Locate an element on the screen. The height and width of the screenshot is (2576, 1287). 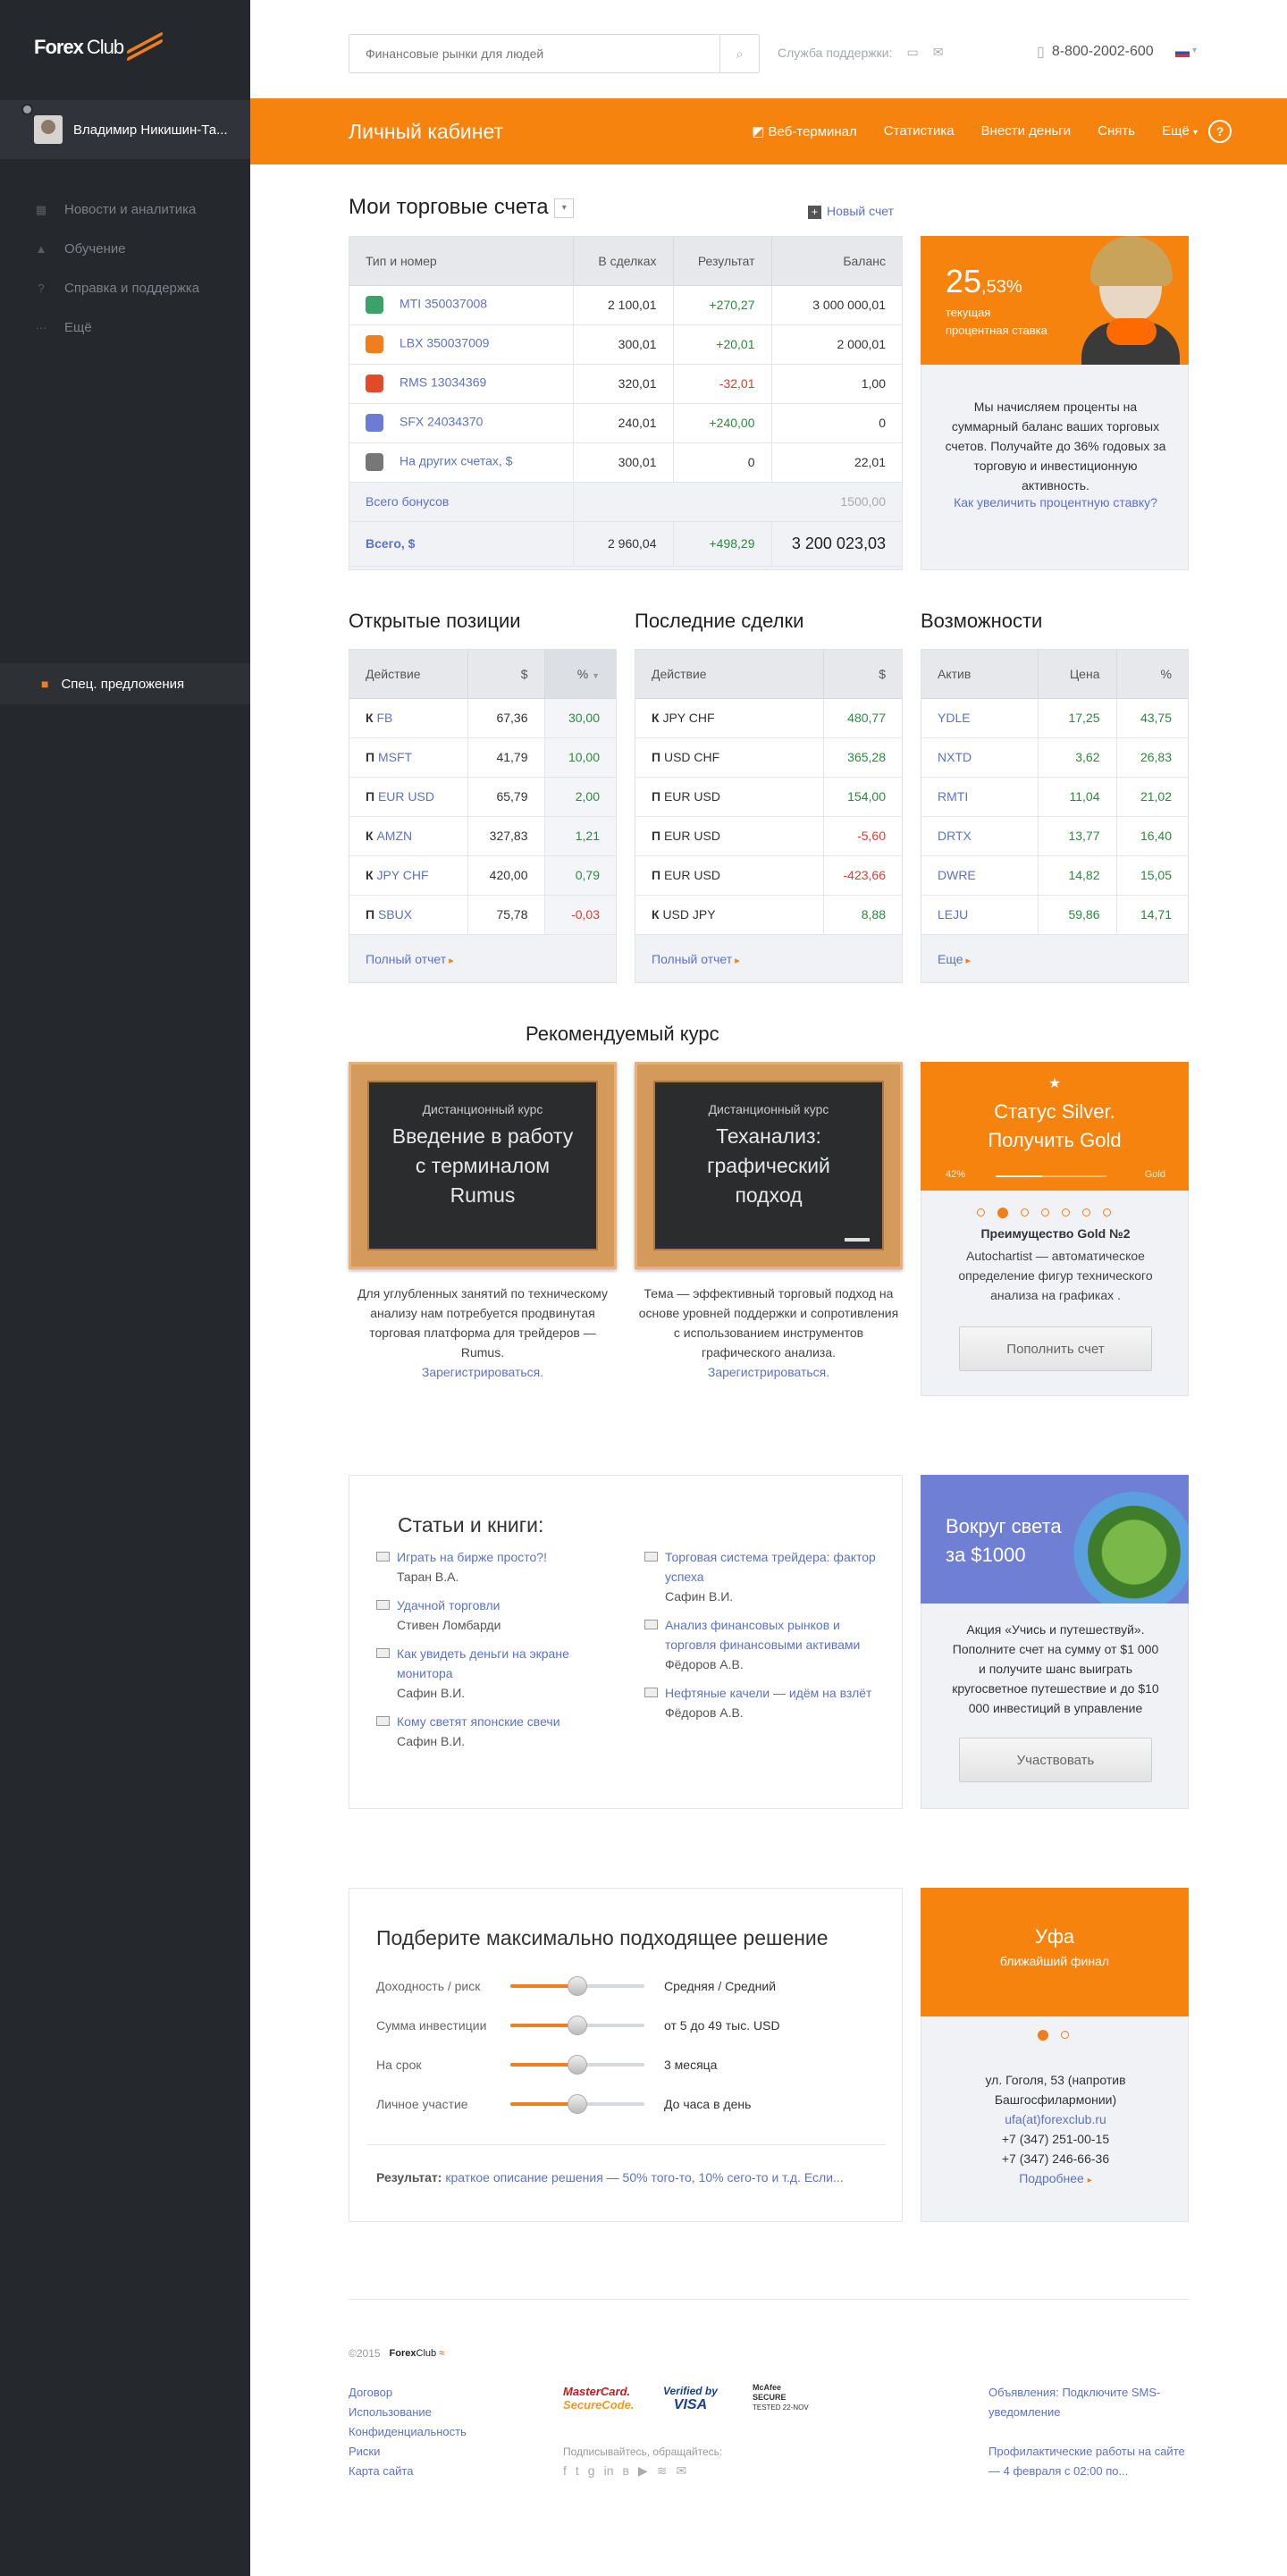
account-row: На других счетах, $ 300,01 0 22,01 is located at coordinates (626, 463).